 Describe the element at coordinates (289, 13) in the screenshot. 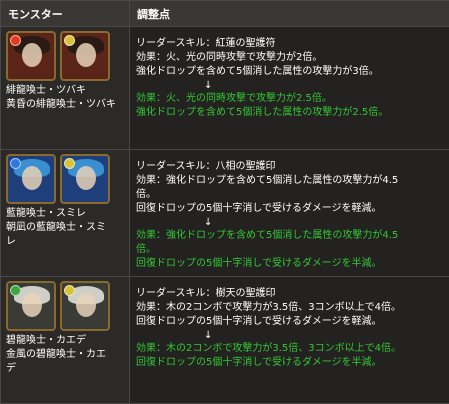

I see `header-adjustment: 調整点` at that location.